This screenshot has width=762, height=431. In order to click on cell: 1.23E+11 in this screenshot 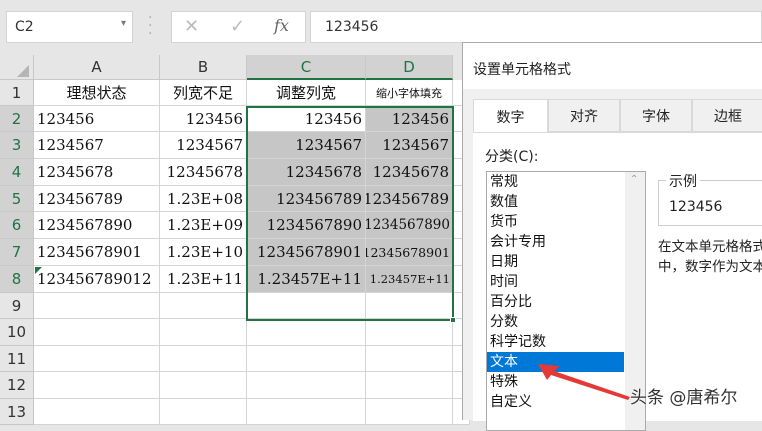, I will do `click(203, 279)`.